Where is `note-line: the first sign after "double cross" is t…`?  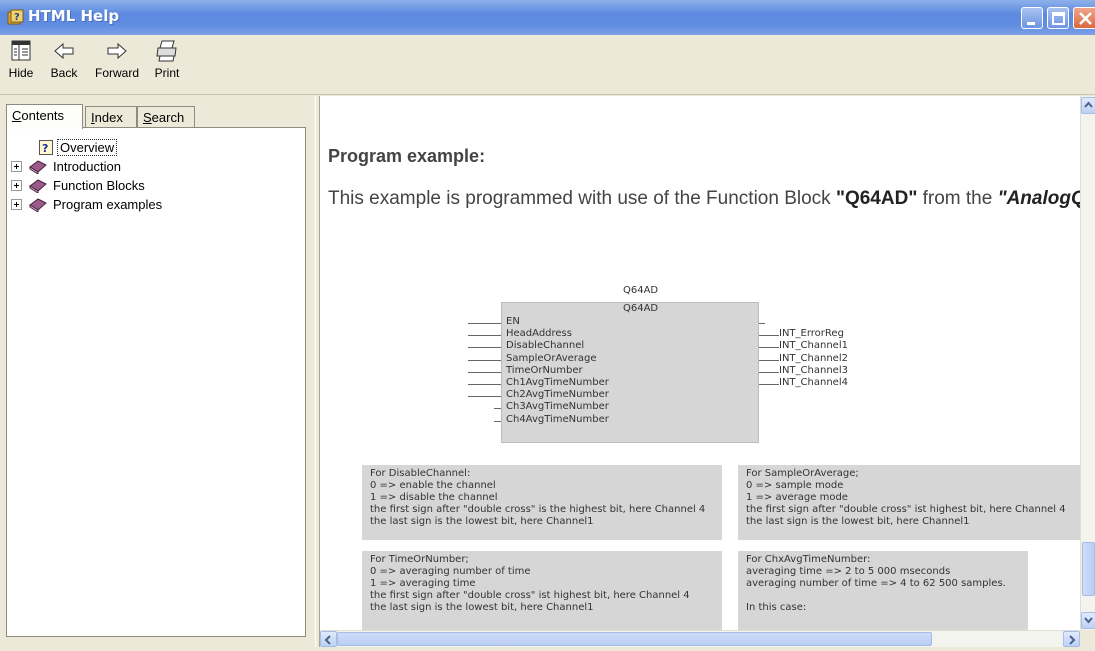
note-line: the first sign after "double cross" is t… is located at coordinates (538, 509).